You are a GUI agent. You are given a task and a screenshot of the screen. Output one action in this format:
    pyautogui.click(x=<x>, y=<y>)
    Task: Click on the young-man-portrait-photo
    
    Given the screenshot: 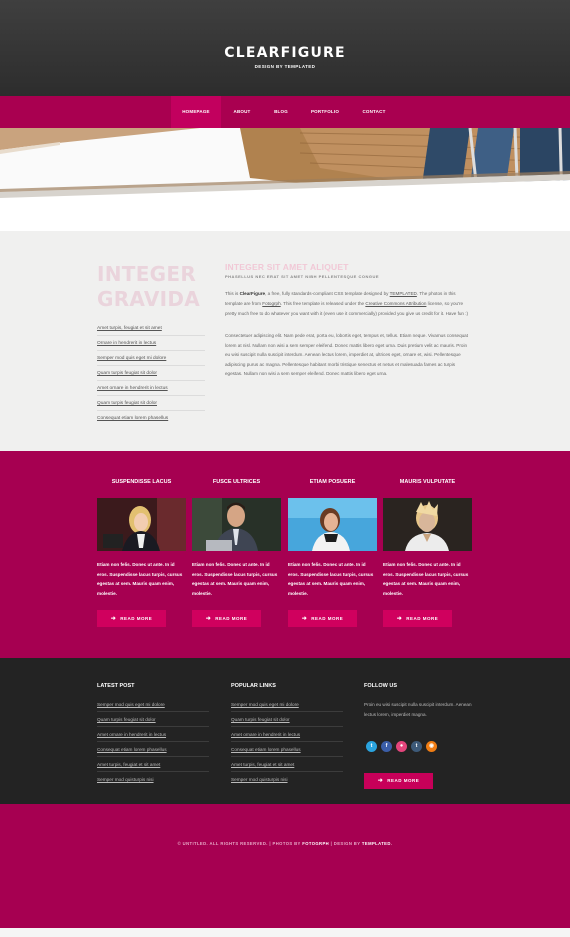 What is the action you would take?
    pyautogui.click(x=427, y=524)
    